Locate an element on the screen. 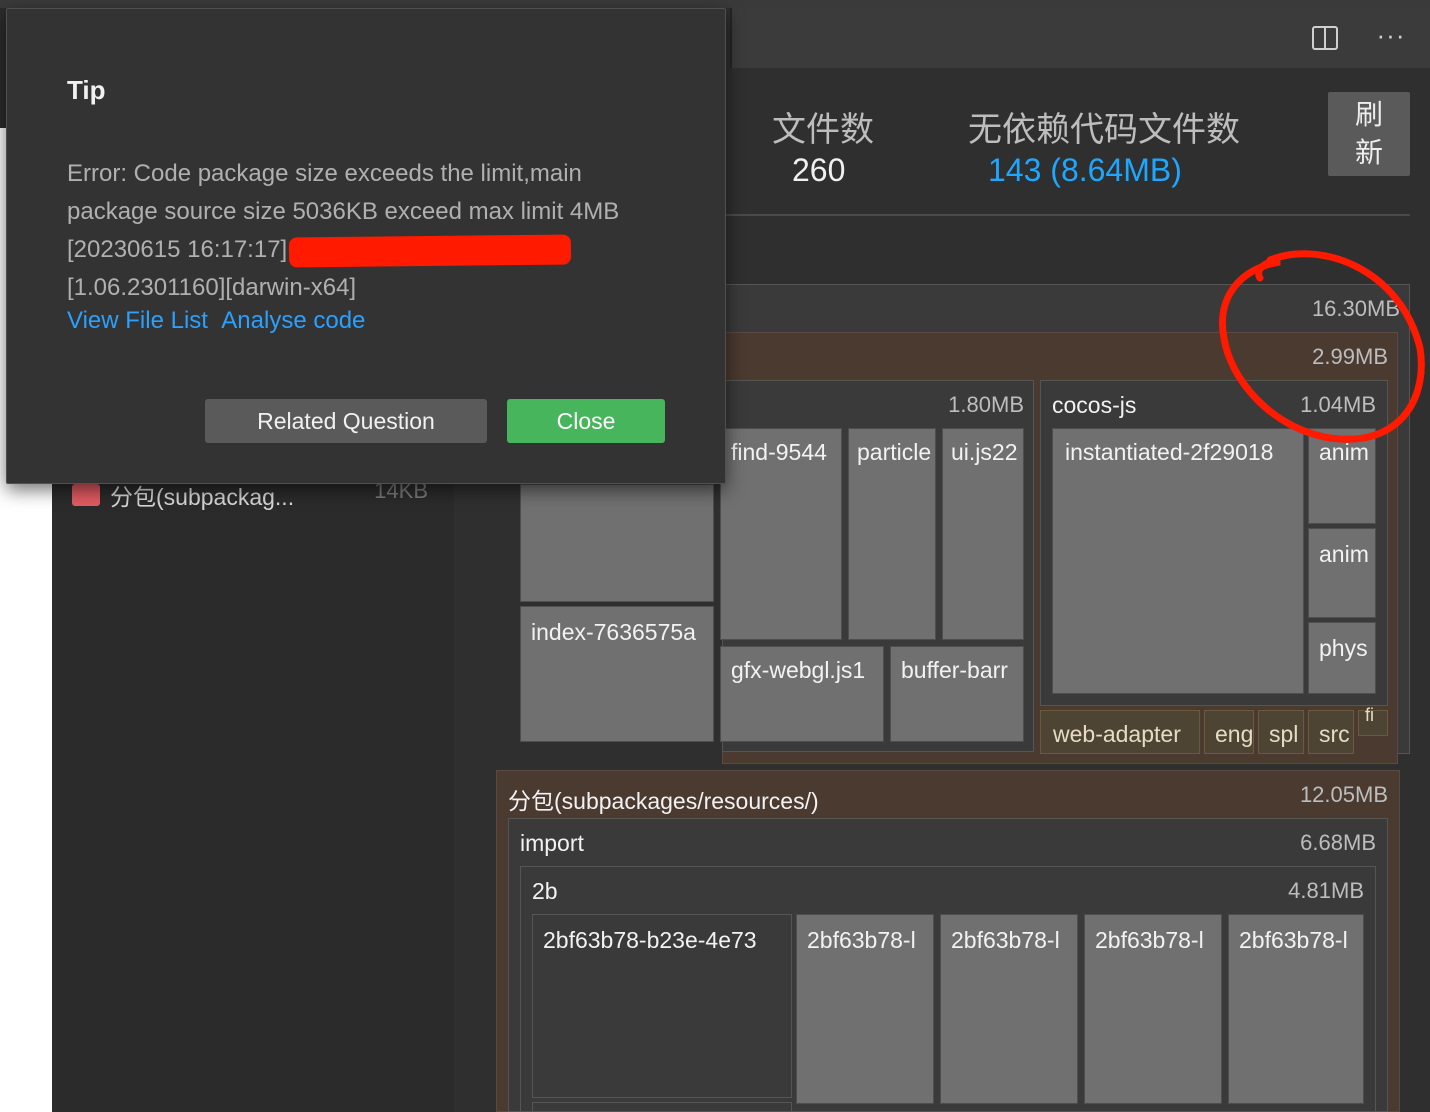 The image size is (1430, 1112). tile-phys: phys is located at coordinates (1342, 658).